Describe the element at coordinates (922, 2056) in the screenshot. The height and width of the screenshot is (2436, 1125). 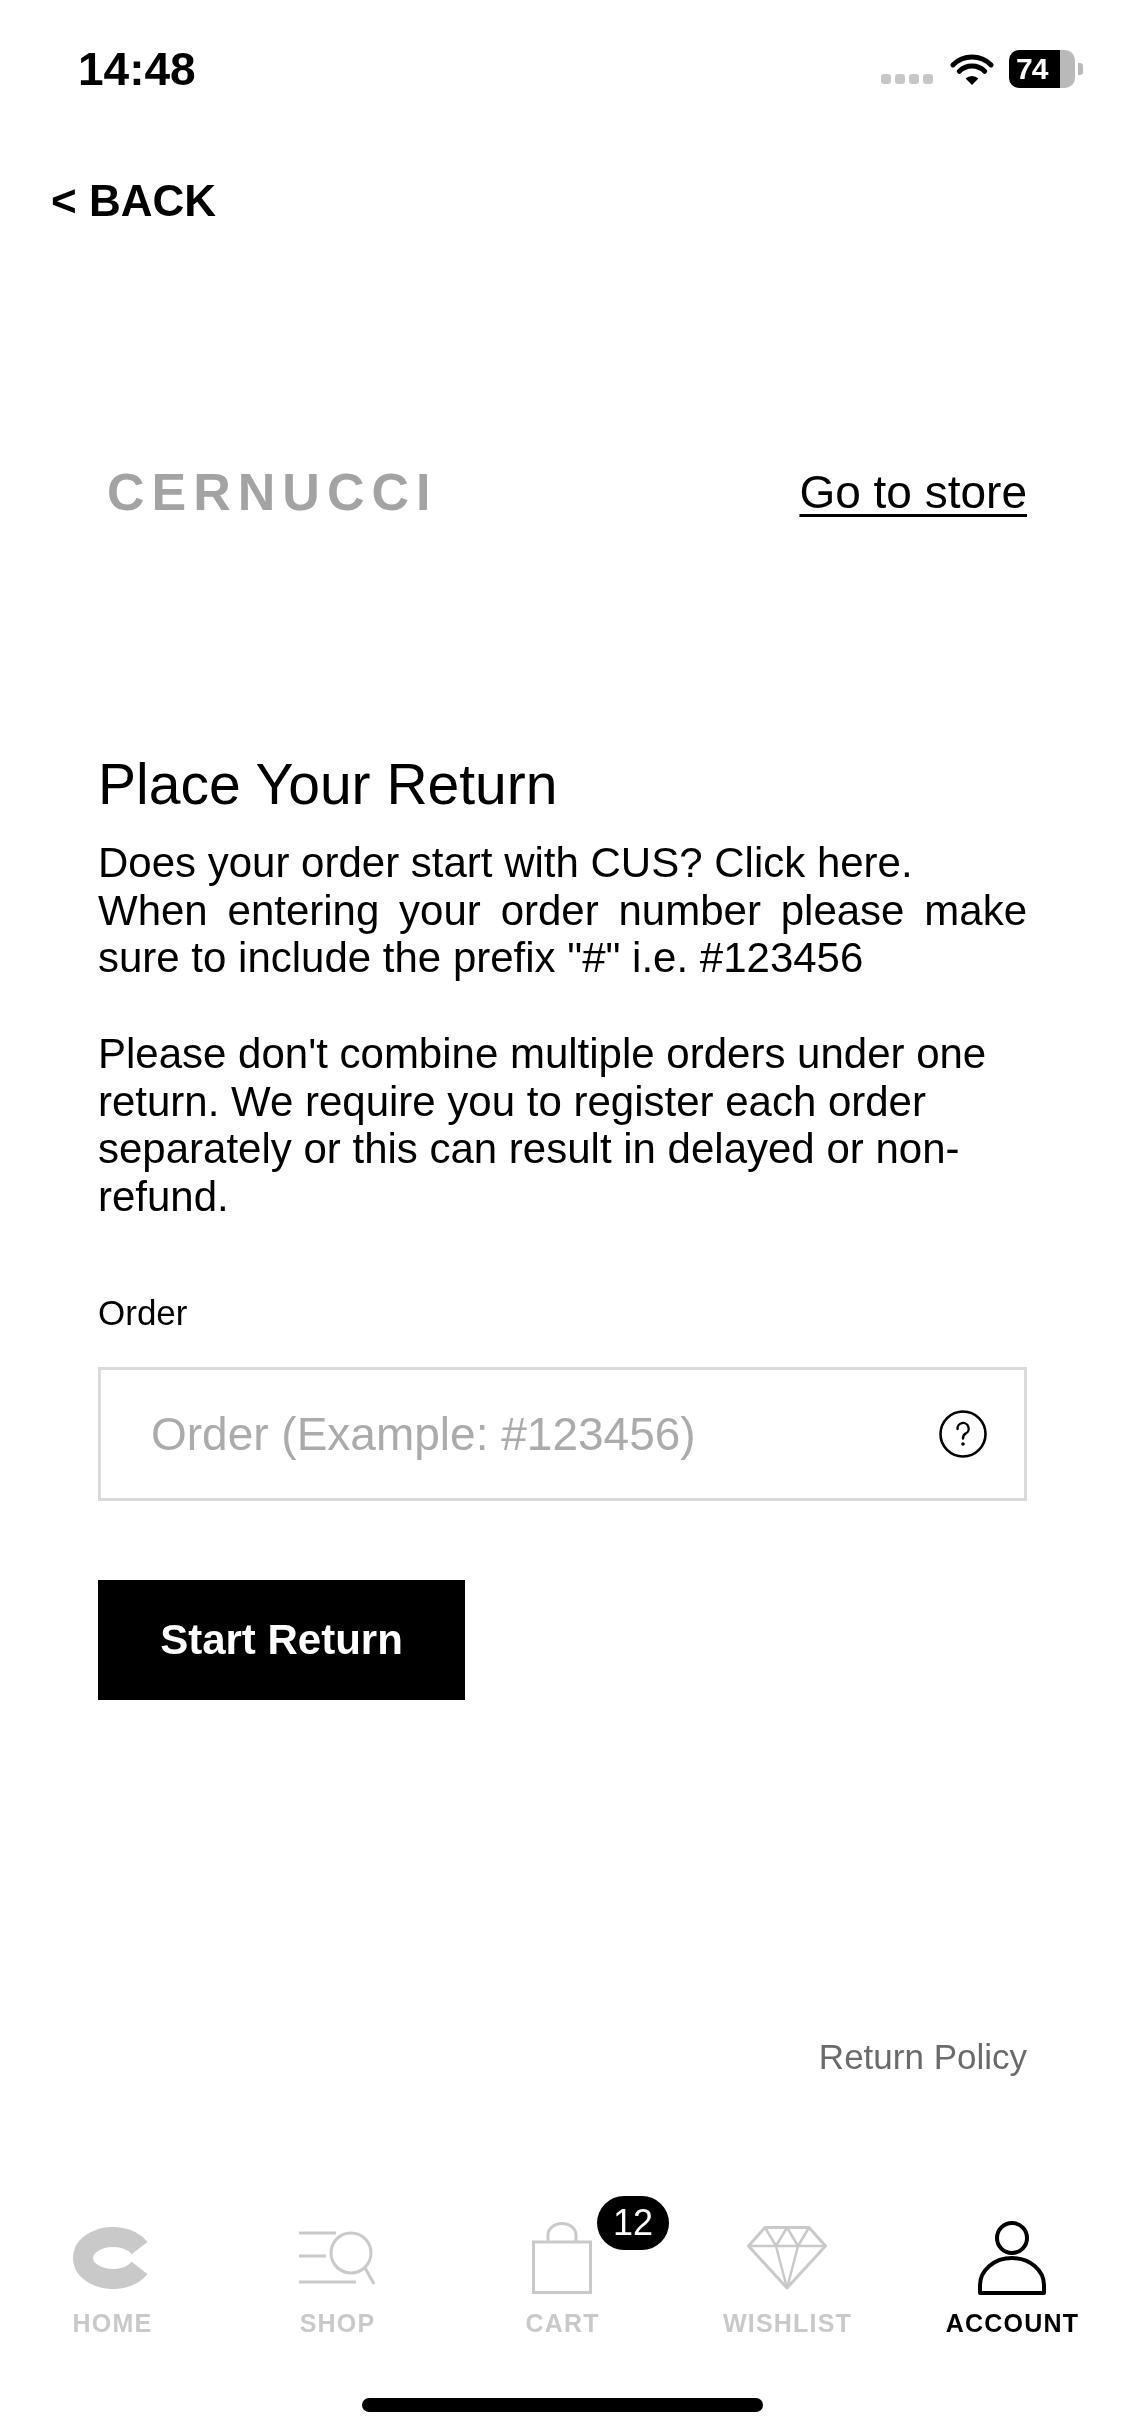
I see `return-policy-link: Return Policy` at that location.